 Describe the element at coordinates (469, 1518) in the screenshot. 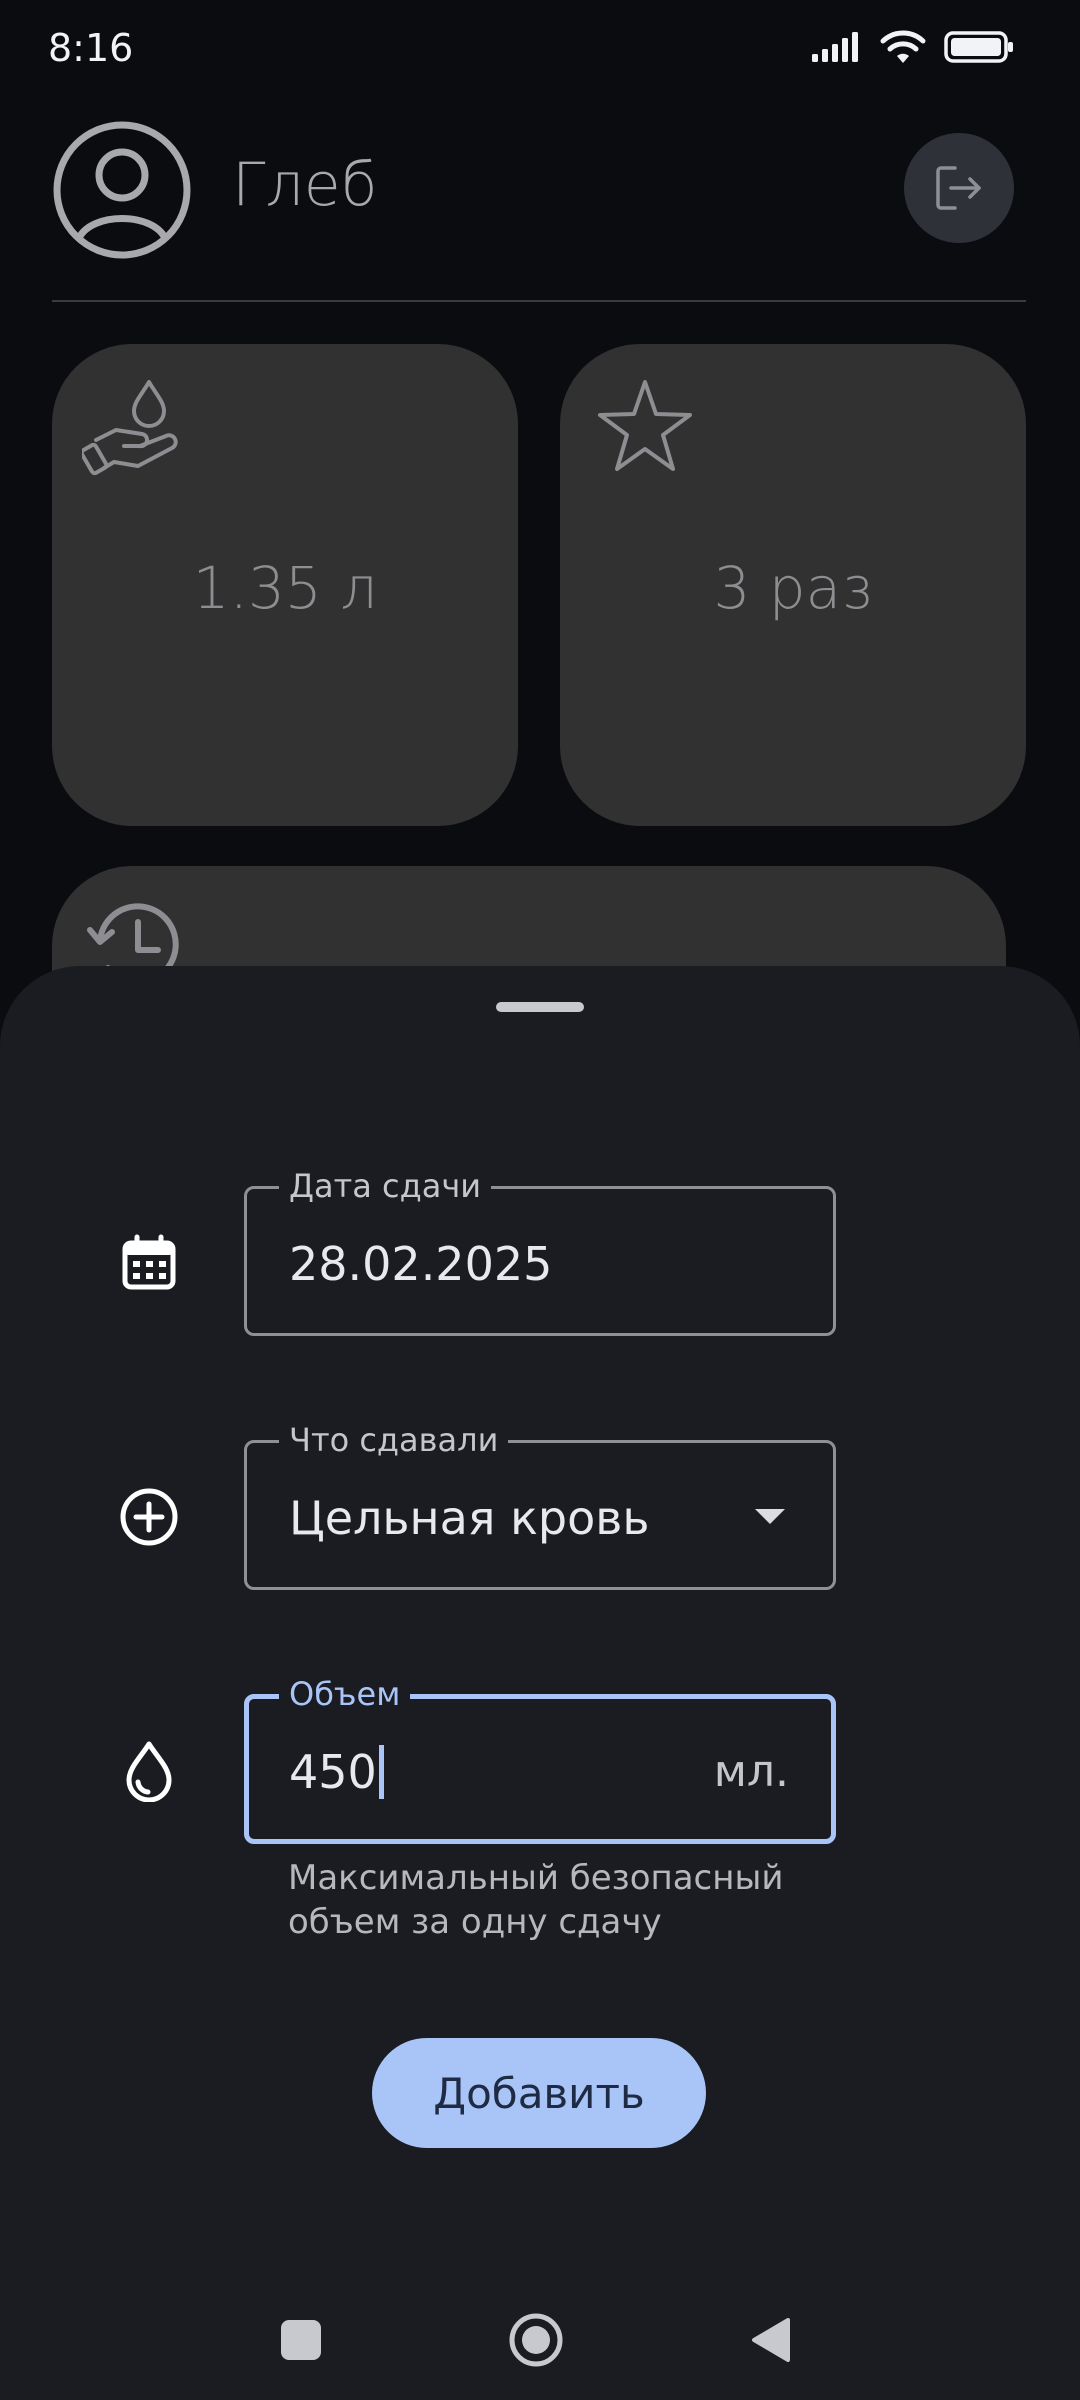

I see `donation-type-value: Цельная кровь` at that location.